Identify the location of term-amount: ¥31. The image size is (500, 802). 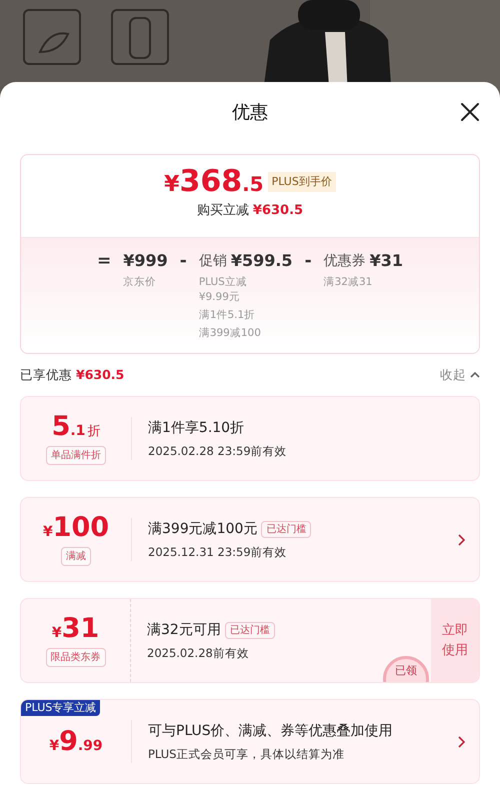
(387, 261).